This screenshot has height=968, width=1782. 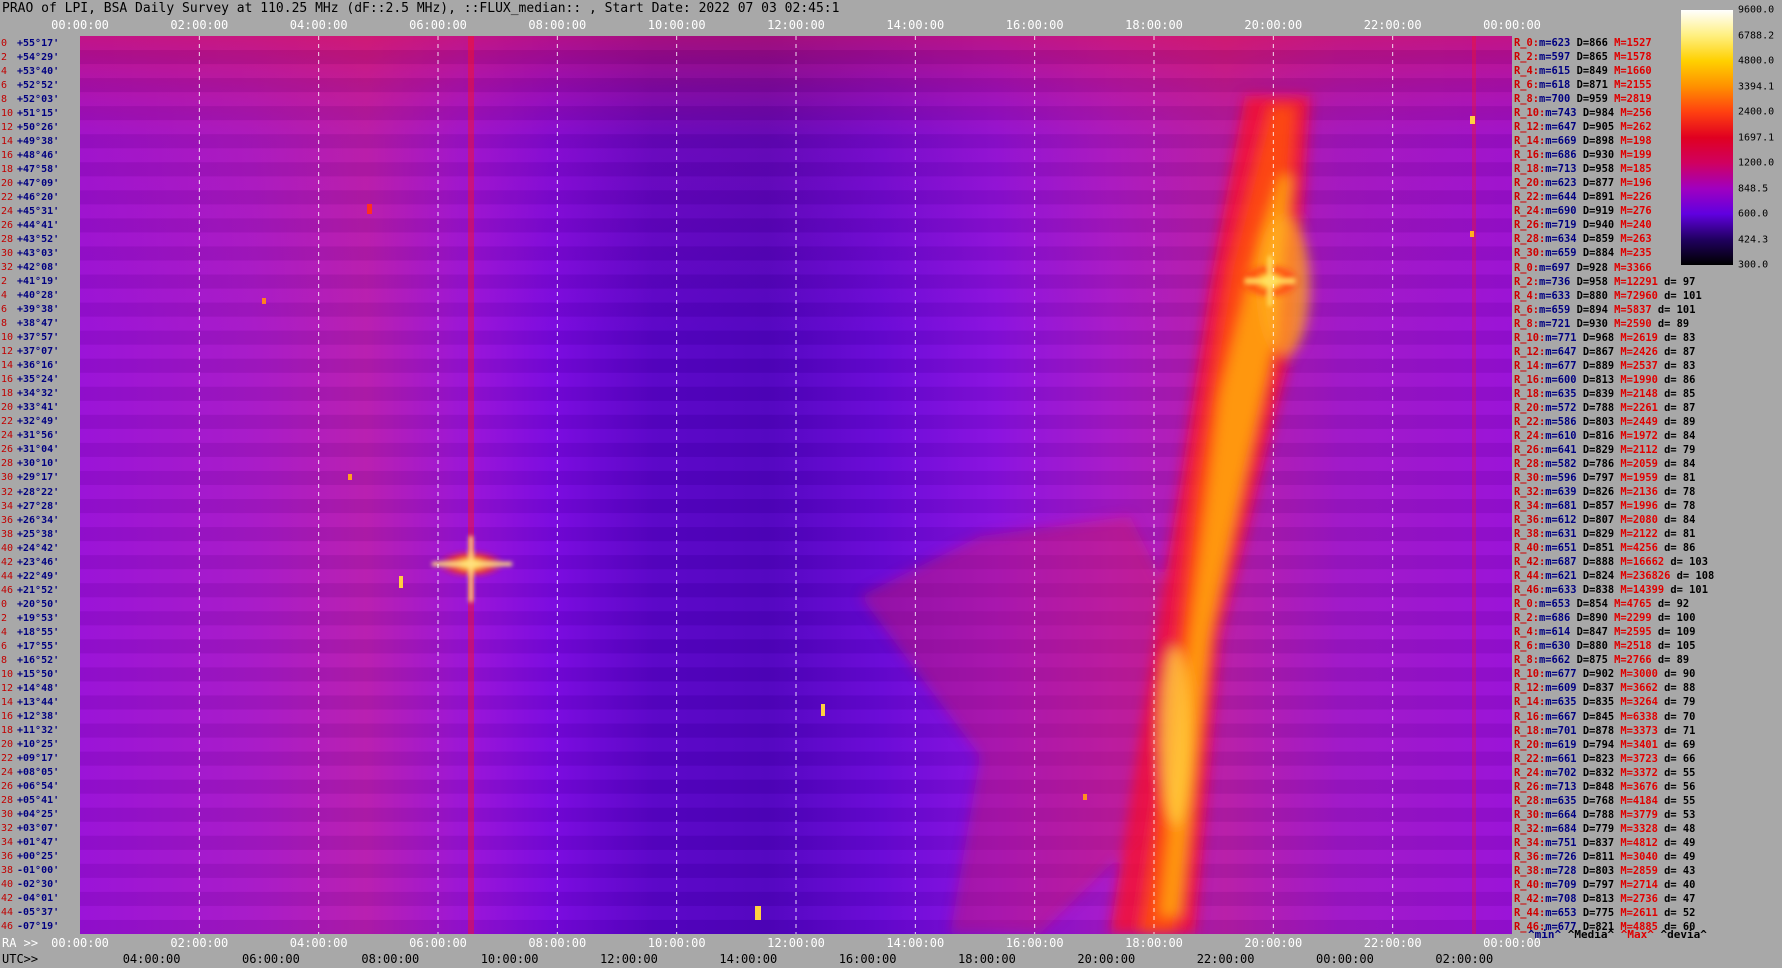 I want to click on bottime-tick: 04:00:00, so click(x=318, y=943).